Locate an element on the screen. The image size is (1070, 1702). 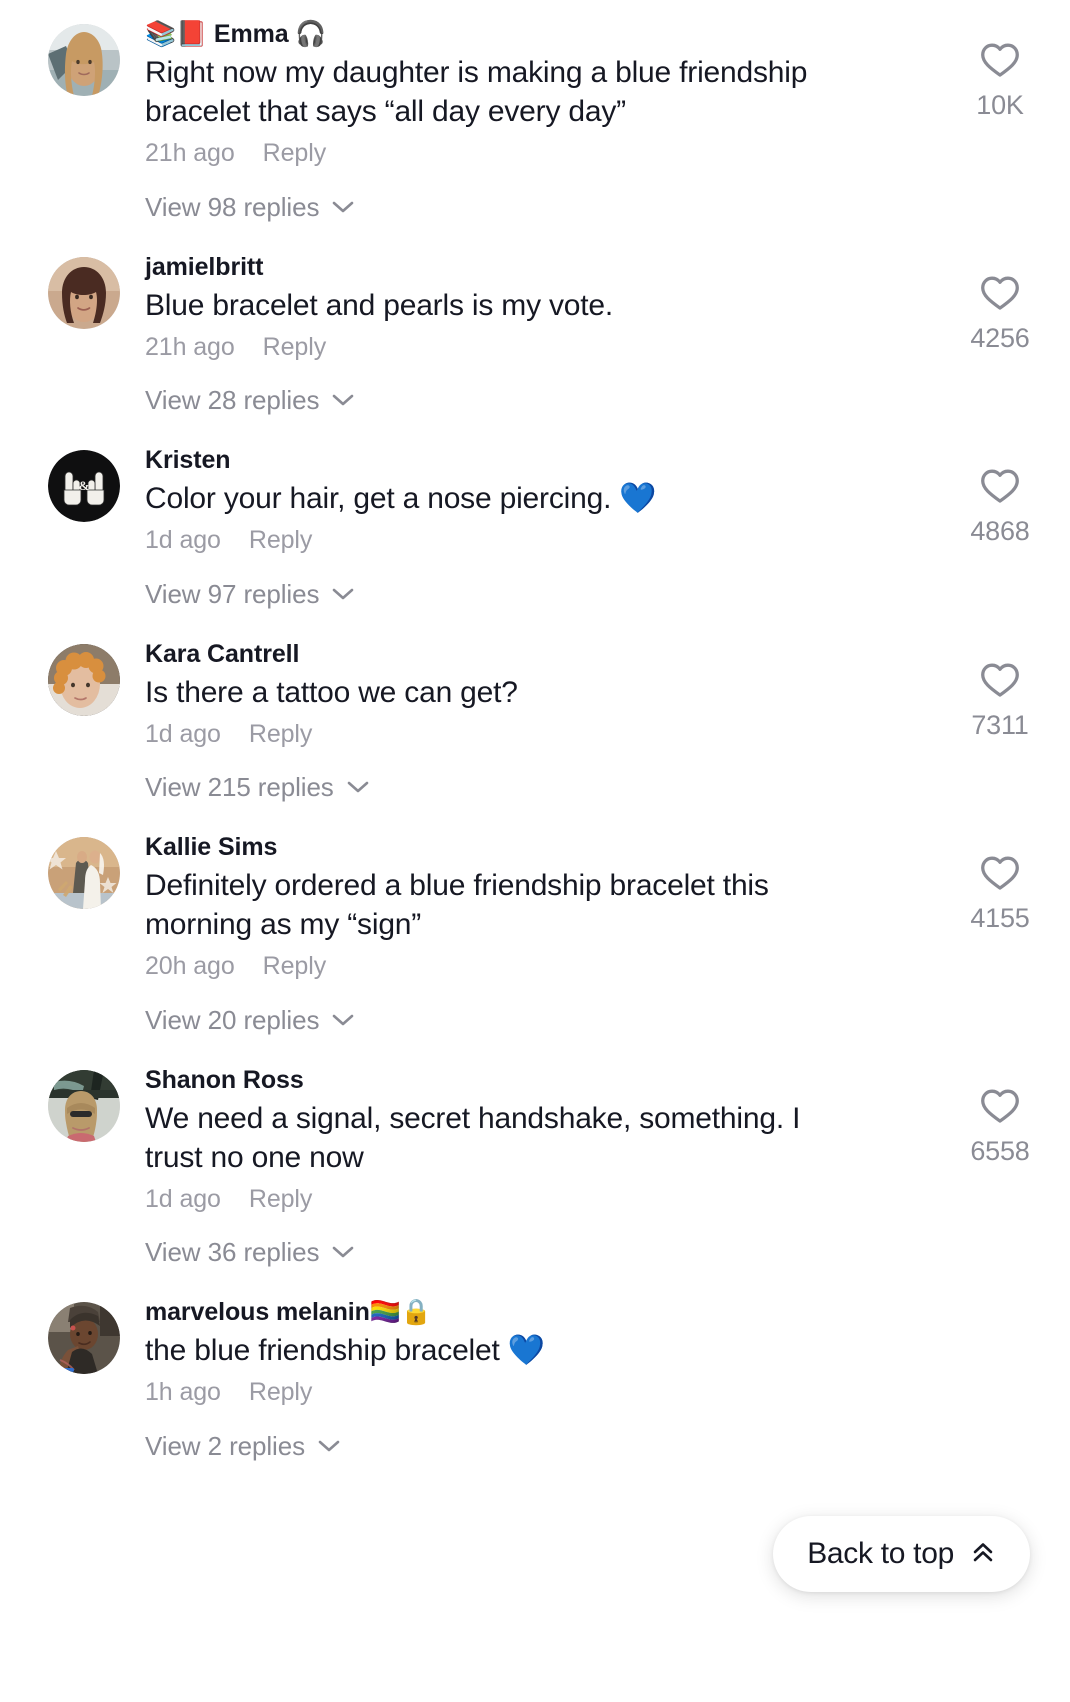
avatar-kallie-sims is located at coordinates (84, 873).